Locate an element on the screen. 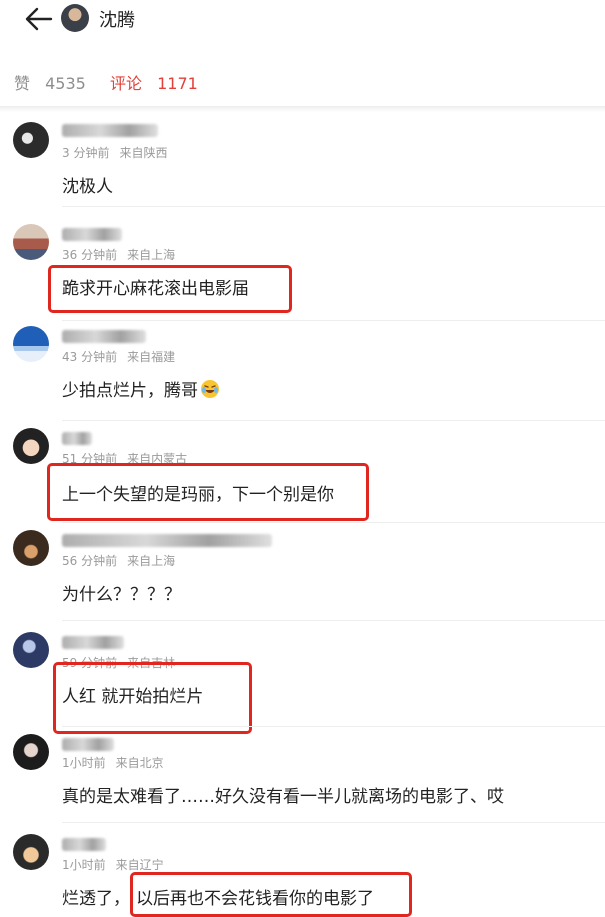 The width and height of the screenshot is (605, 917). likes-count: 4535 is located at coordinates (65, 83).